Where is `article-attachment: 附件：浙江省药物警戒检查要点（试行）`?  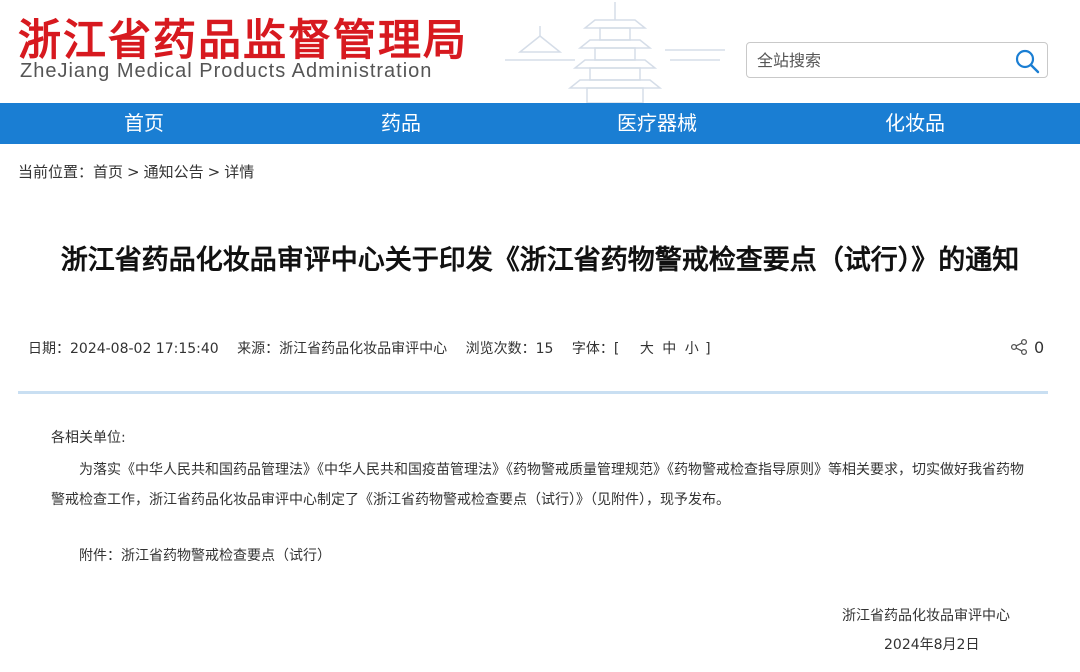 article-attachment: 附件：浙江省药物警戒检查要点（试行） is located at coordinates (205, 555).